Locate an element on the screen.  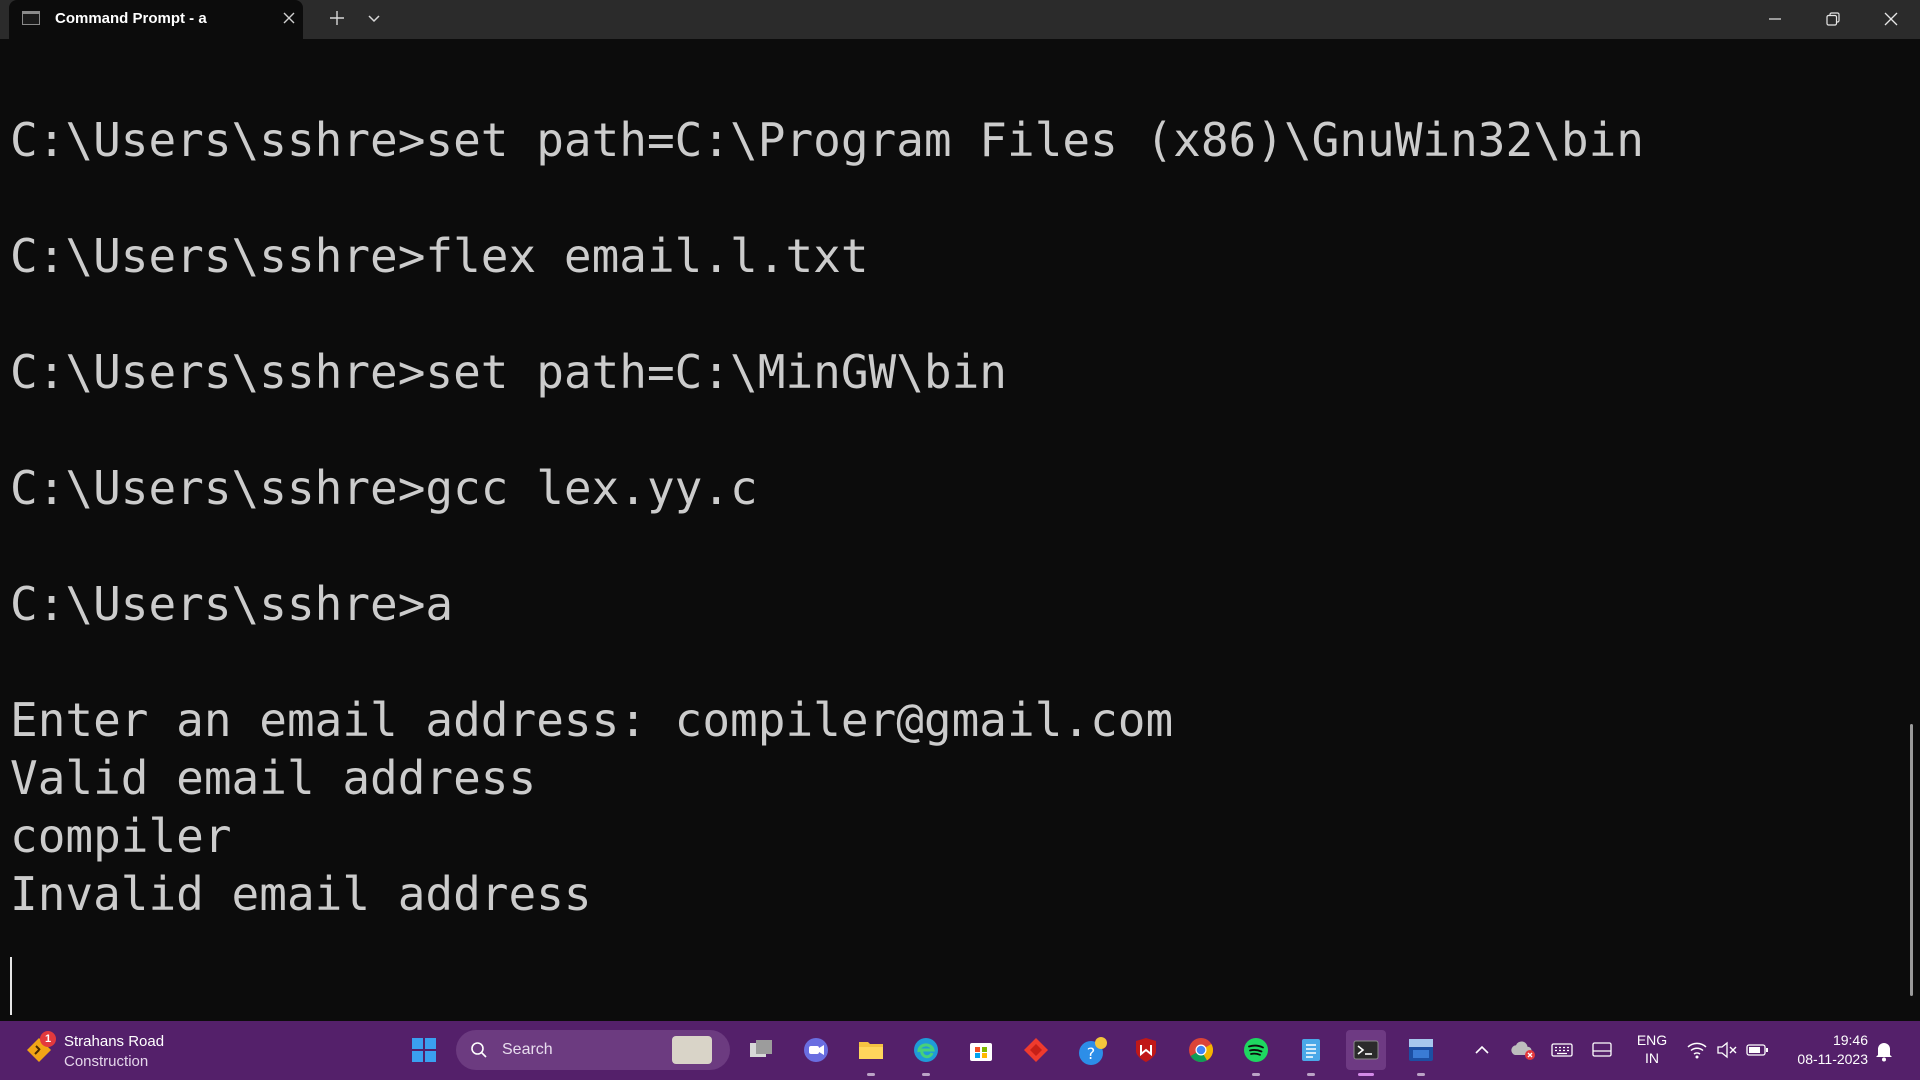
terminal-line: Invalid email address is located at coordinates (301, 894).